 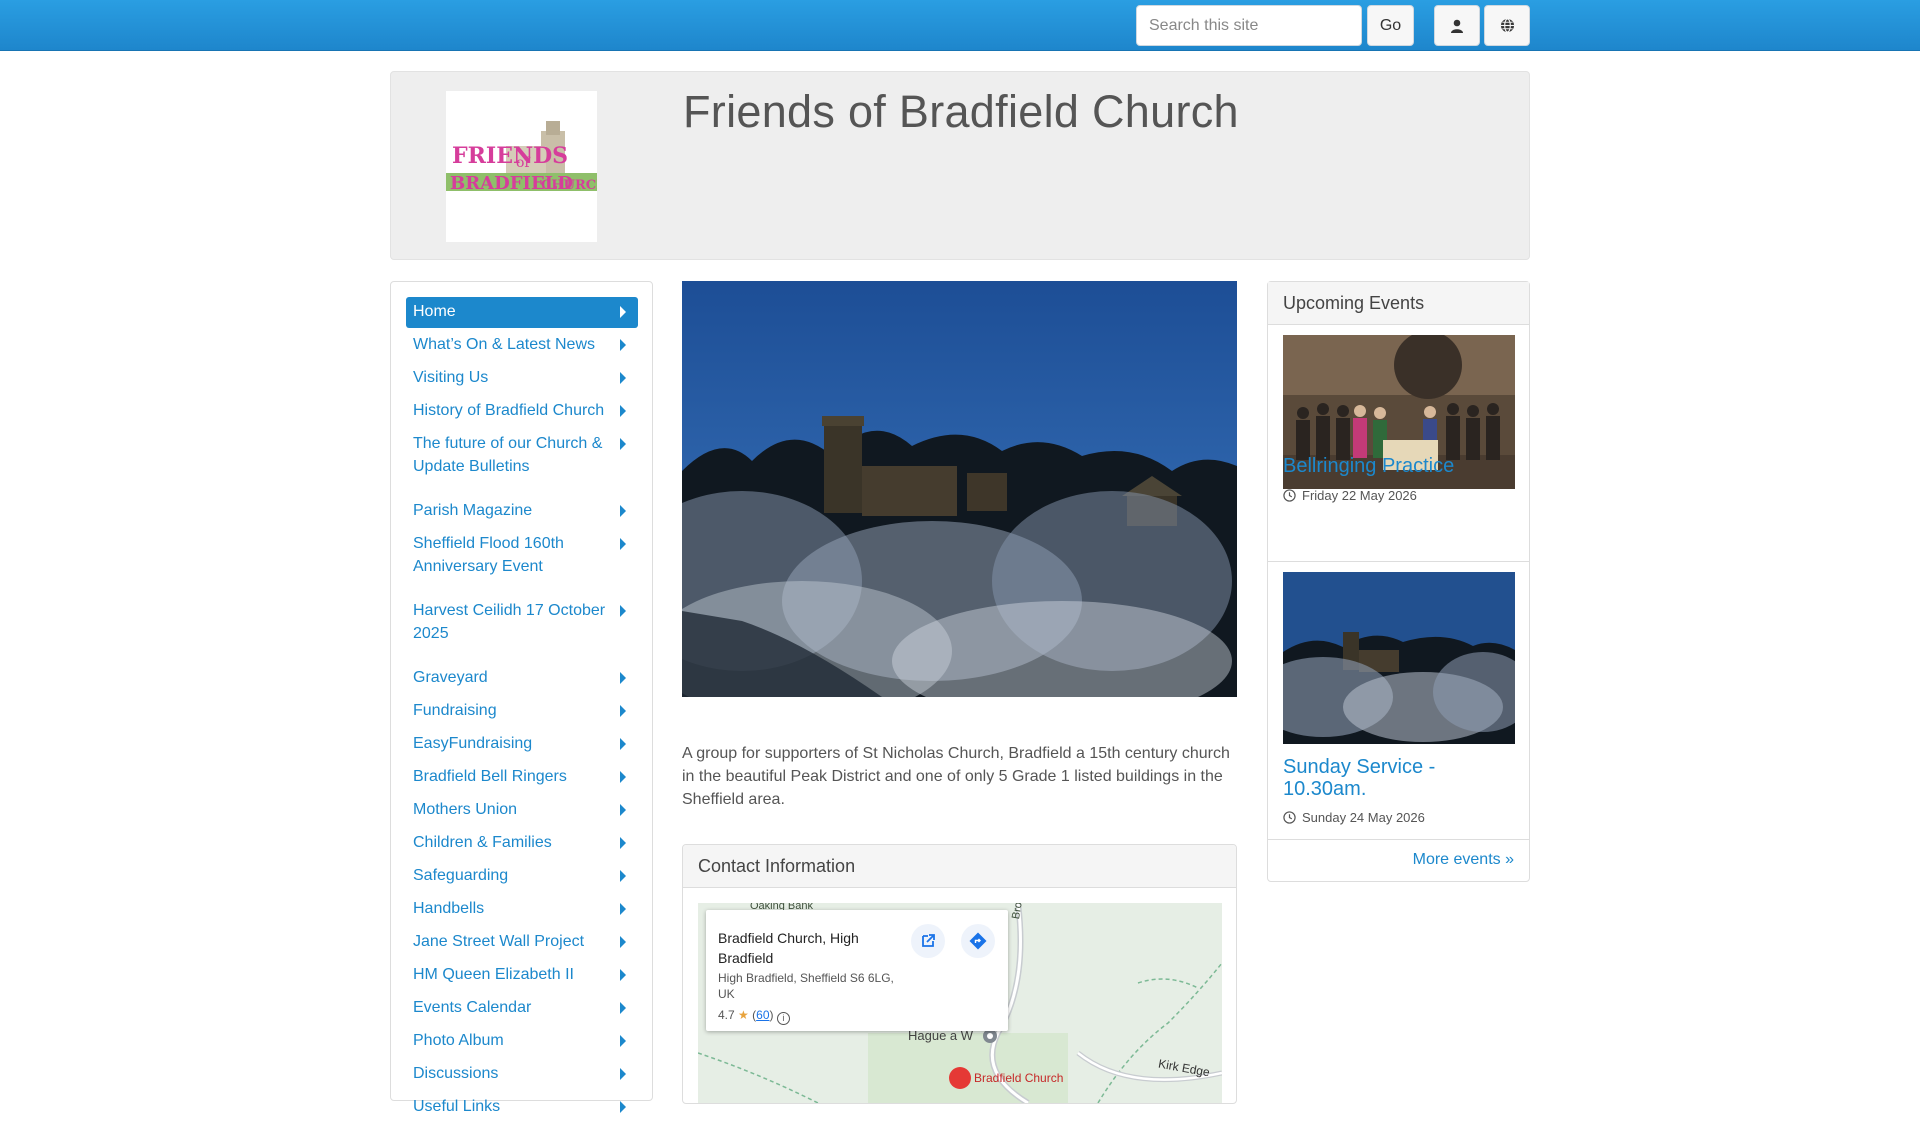 What do you see at coordinates (473, 743) in the screenshot?
I see `sidebar-item-label: EasyFundraising` at bounding box center [473, 743].